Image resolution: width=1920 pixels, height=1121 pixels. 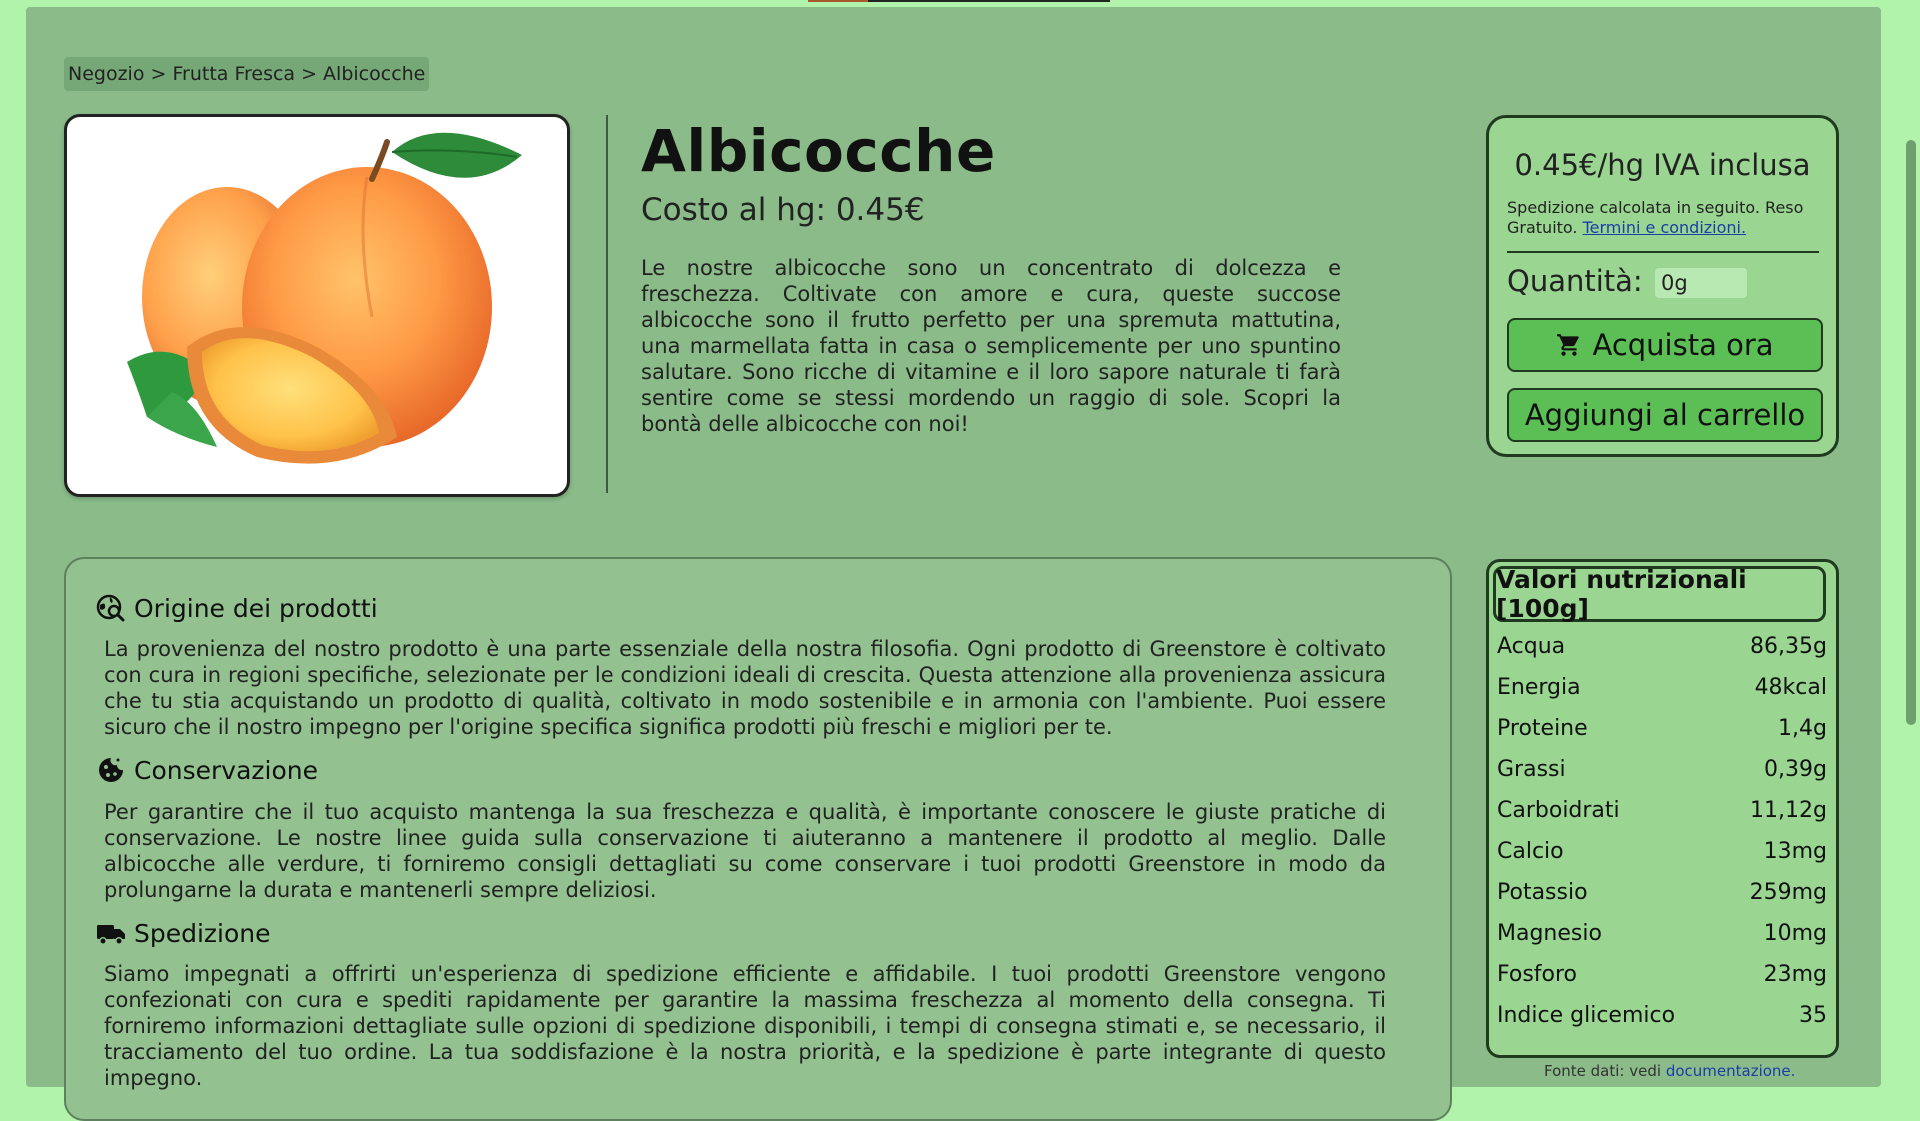 I want to click on breadcrumb-text: Negozio > Frutta Fresca > Albicocche, so click(x=246, y=74).